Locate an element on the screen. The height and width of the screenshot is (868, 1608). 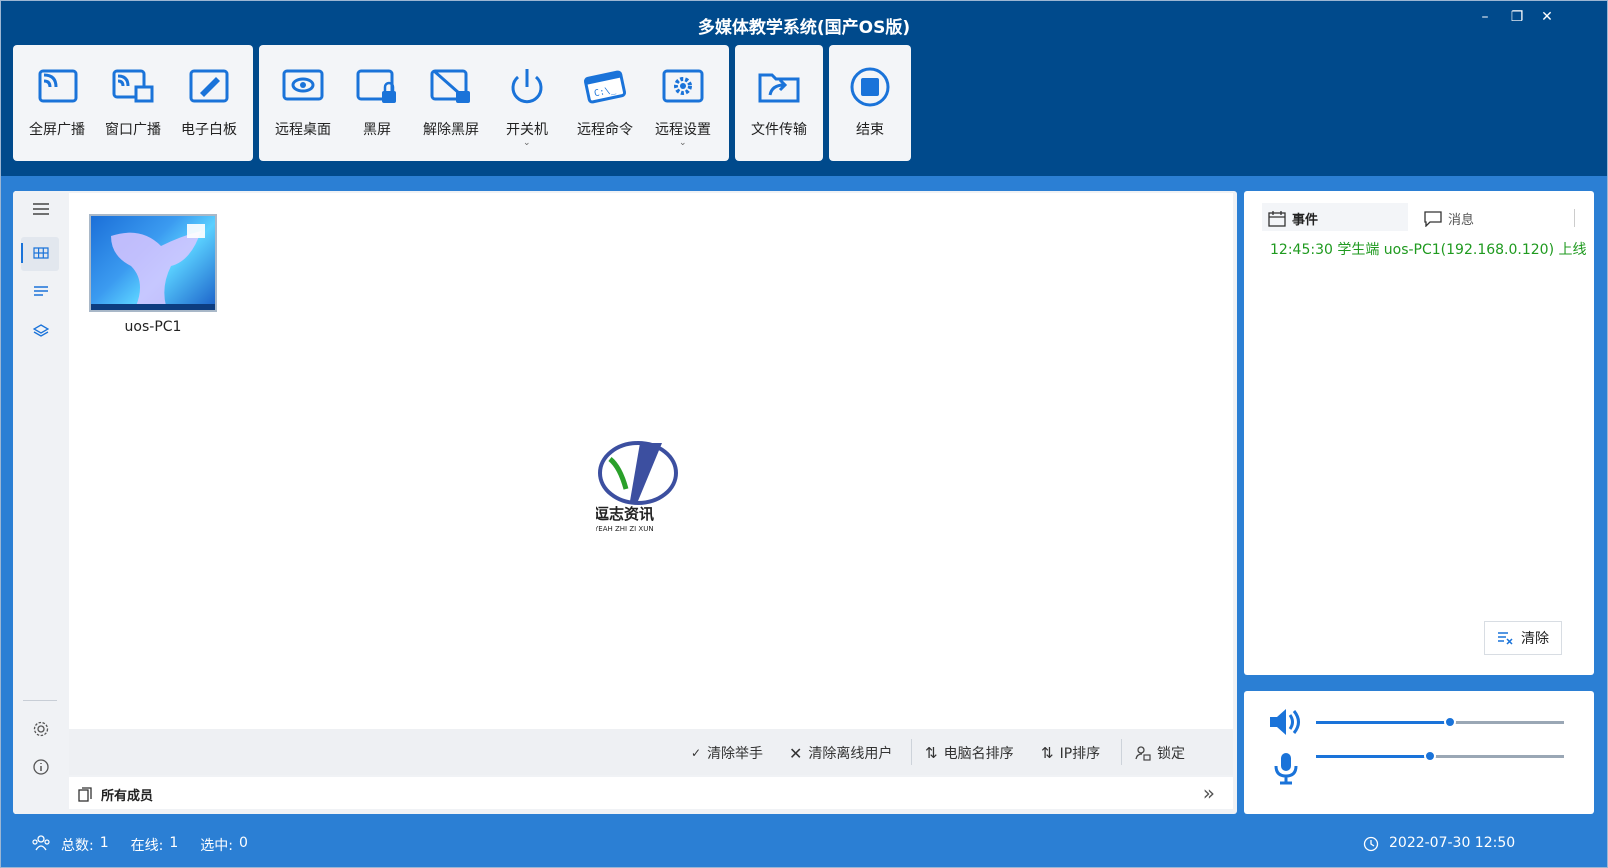
desktop-preview-image is located at coordinates (153, 267).